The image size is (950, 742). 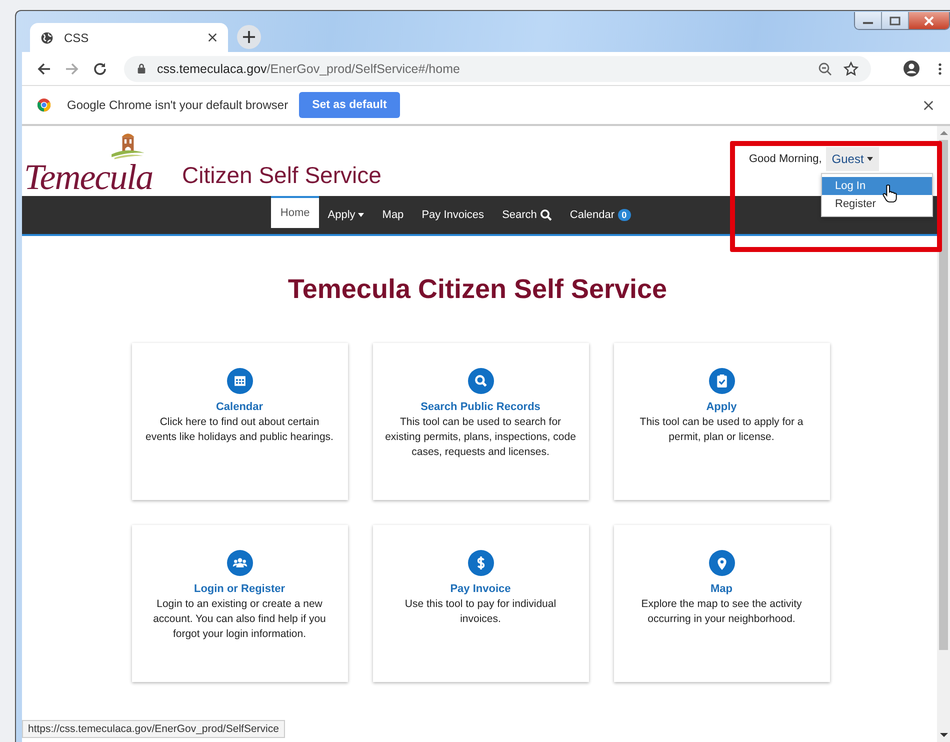 What do you see at coordinates (944, 735) in the screenshot?
I see `scroll-down-icon` at bounding box center [944, 735].